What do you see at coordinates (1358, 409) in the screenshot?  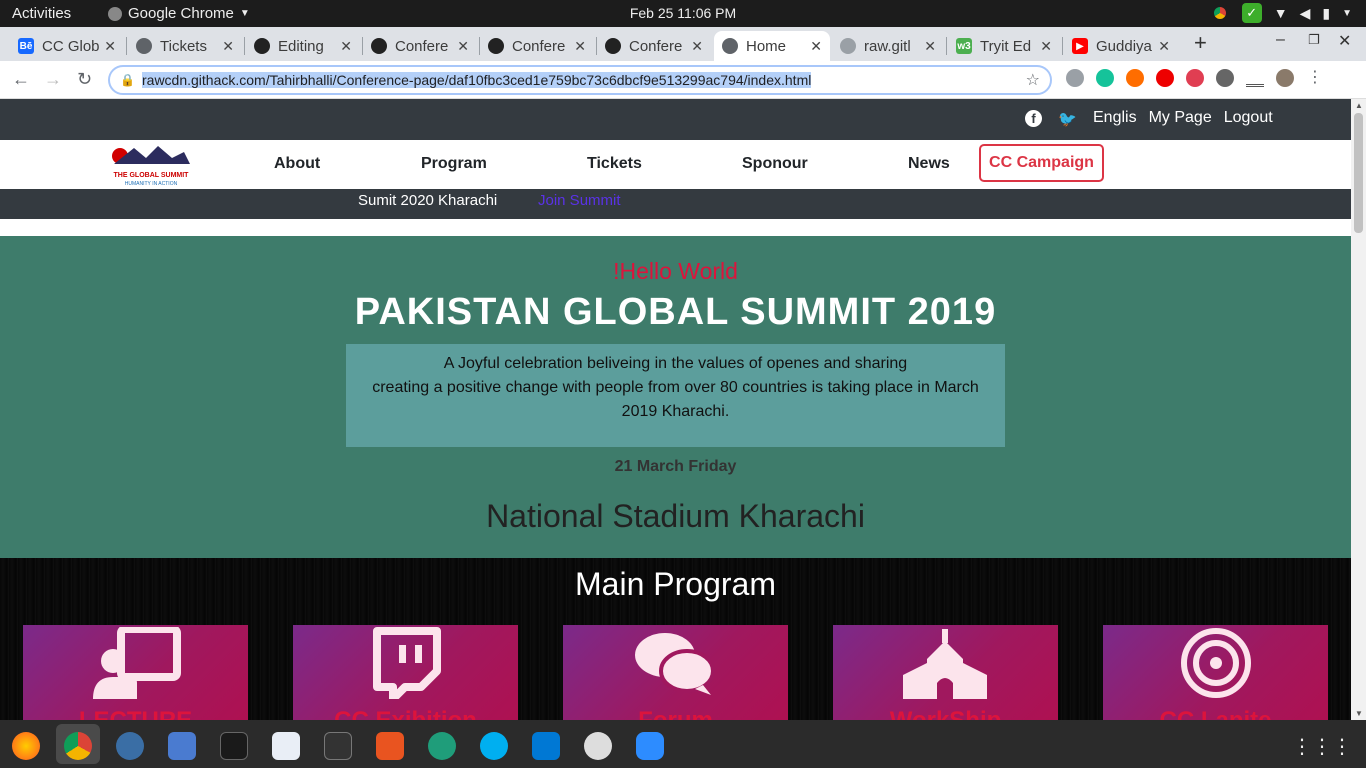 I see `page-scrollbar: ▲ ▼` at bounding box center [1358, 409].